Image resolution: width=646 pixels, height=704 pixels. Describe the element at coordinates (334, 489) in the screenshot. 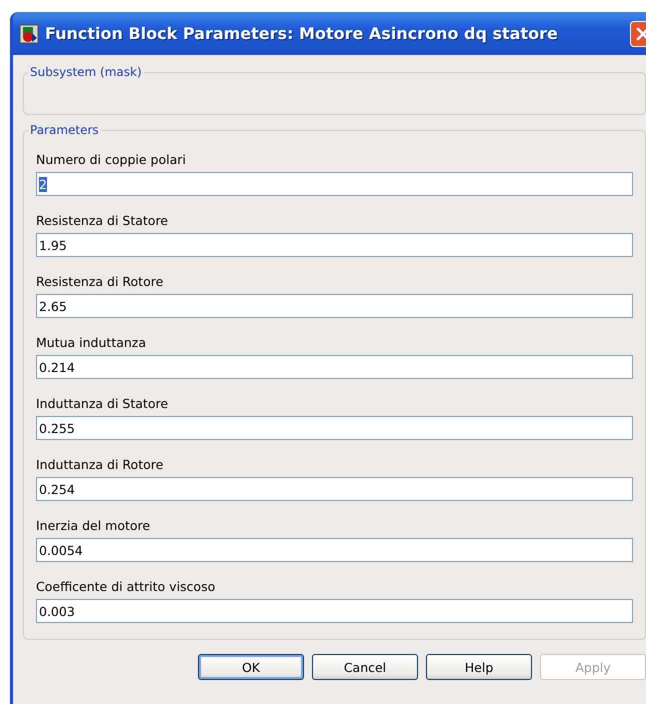

I see `input-field: 0.254` at that location.